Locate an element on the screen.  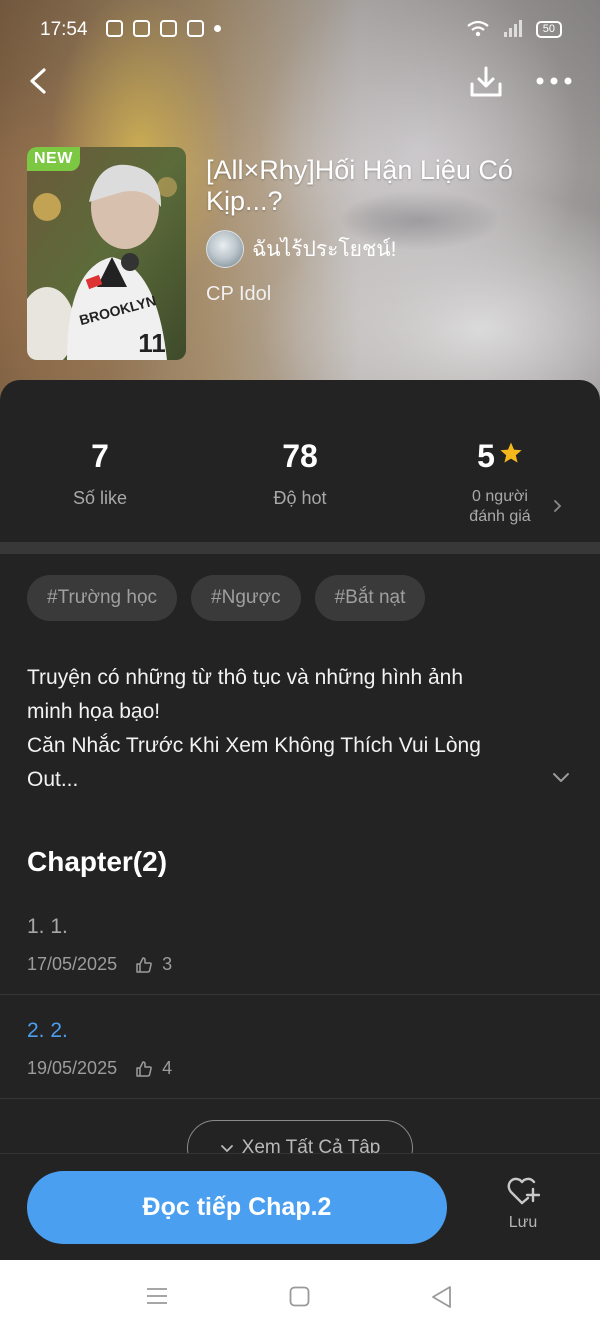
chapter-date: 19/05/2025 is located at coordinates (72, 1068).